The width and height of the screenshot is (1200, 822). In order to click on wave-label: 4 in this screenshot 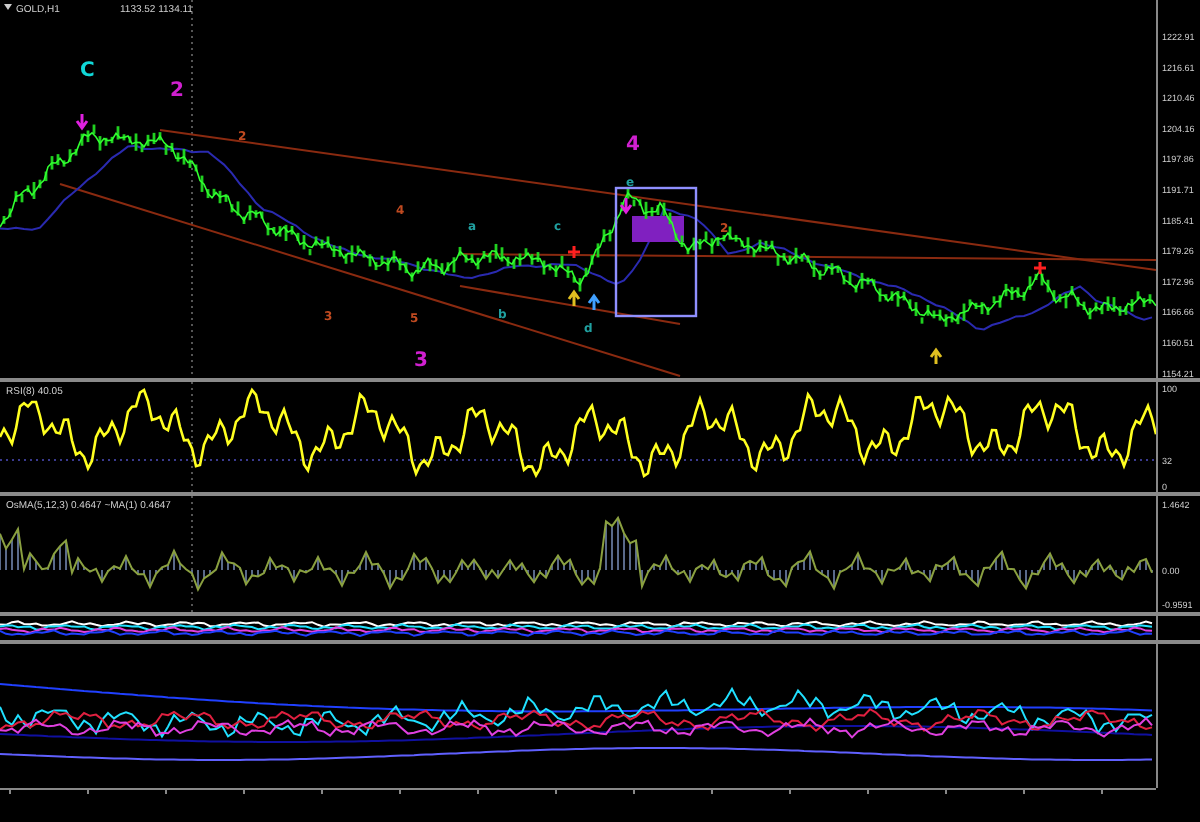, I will do `click(633, 145)`.